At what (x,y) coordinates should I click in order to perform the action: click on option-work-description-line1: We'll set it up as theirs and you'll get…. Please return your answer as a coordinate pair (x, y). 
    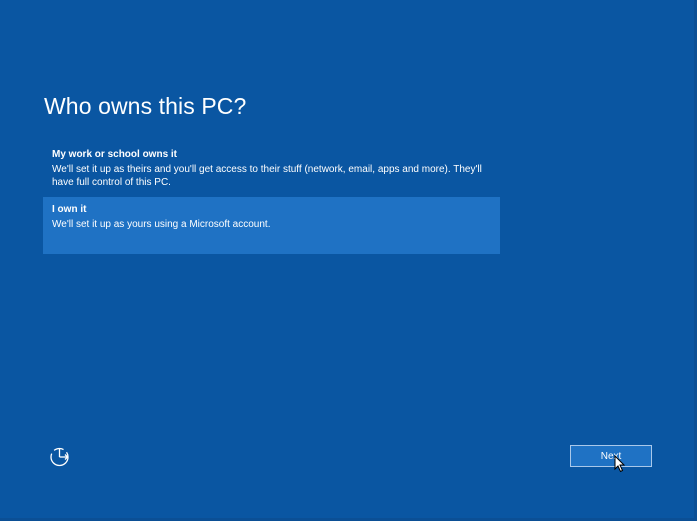
    Looking at the image, I should click on (267, 169).